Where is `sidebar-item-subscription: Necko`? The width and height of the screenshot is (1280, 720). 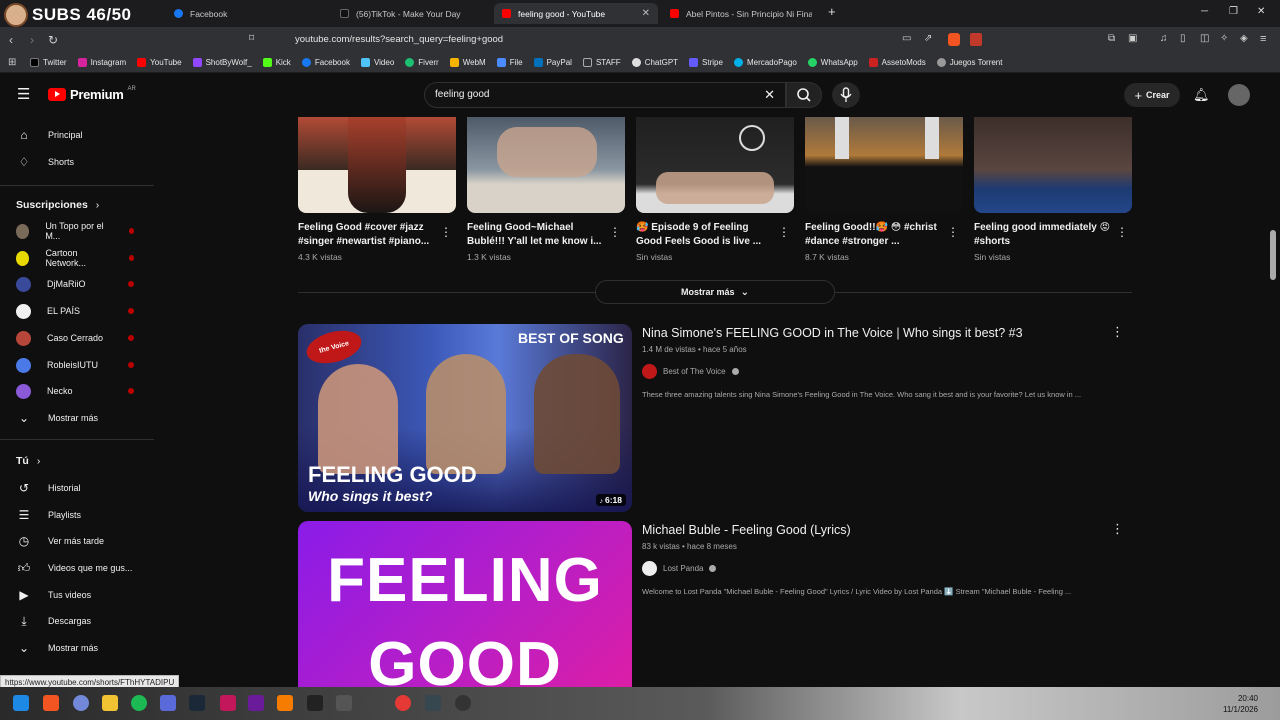
sidebar-item-subscription: Necko is located at coordinates (77, 391).